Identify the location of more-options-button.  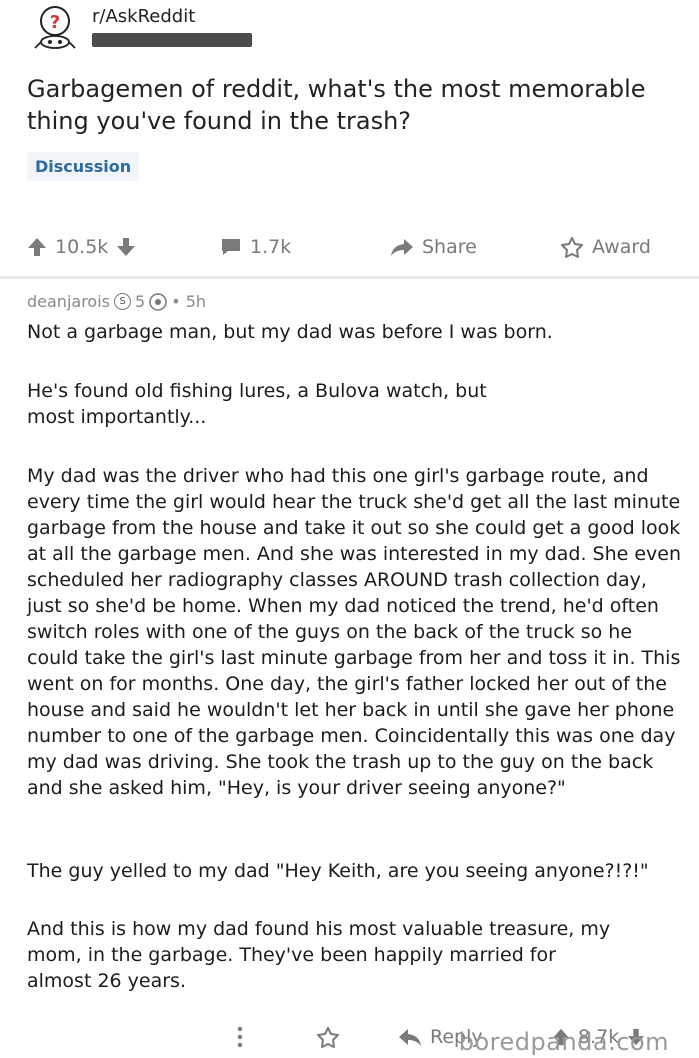
(240, 1037).